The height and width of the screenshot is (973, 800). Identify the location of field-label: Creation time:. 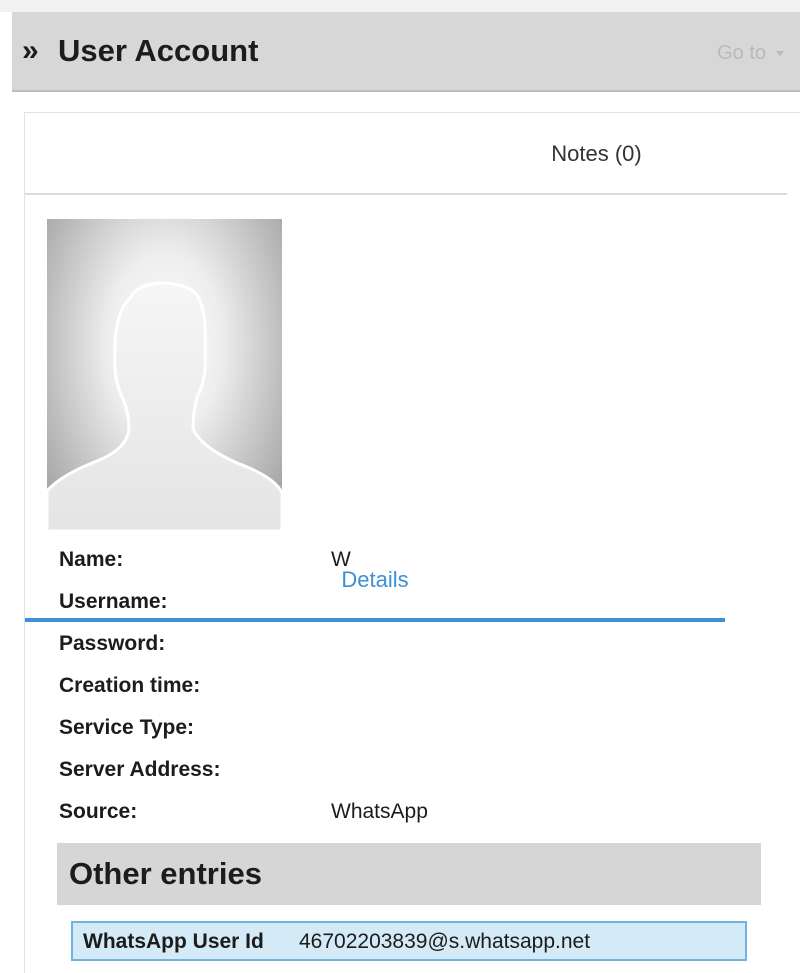
(130, 685).